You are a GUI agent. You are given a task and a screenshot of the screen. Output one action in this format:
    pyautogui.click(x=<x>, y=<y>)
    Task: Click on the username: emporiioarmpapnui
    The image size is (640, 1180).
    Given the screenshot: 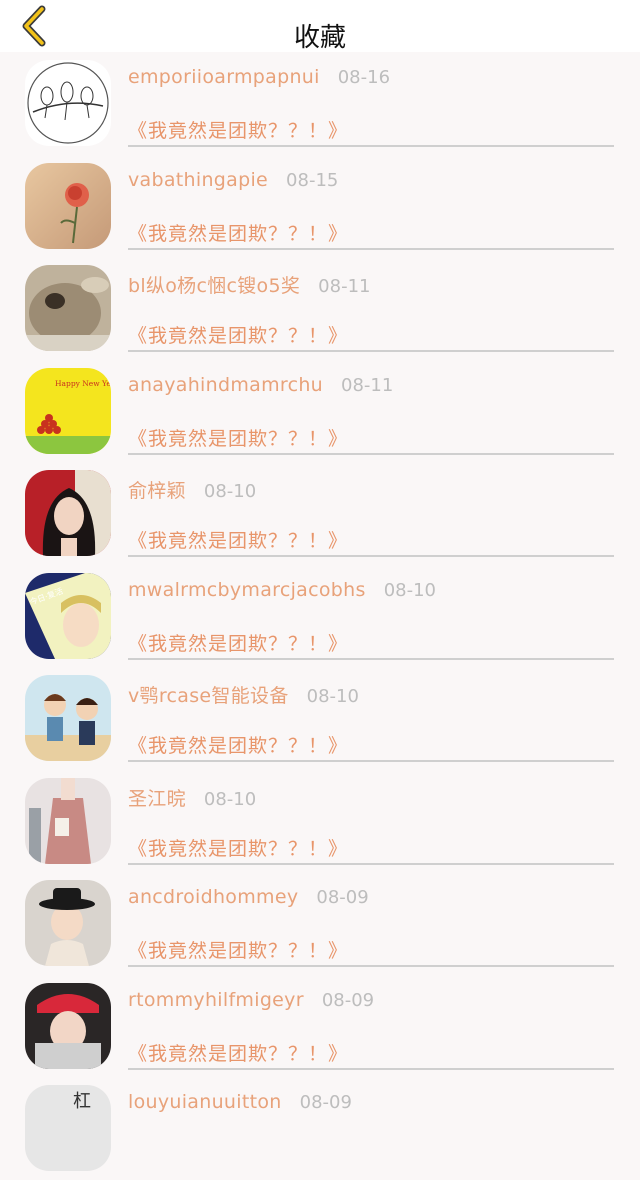 What is the action you would take?
    pyautogui.click(x=224, y=77)
    